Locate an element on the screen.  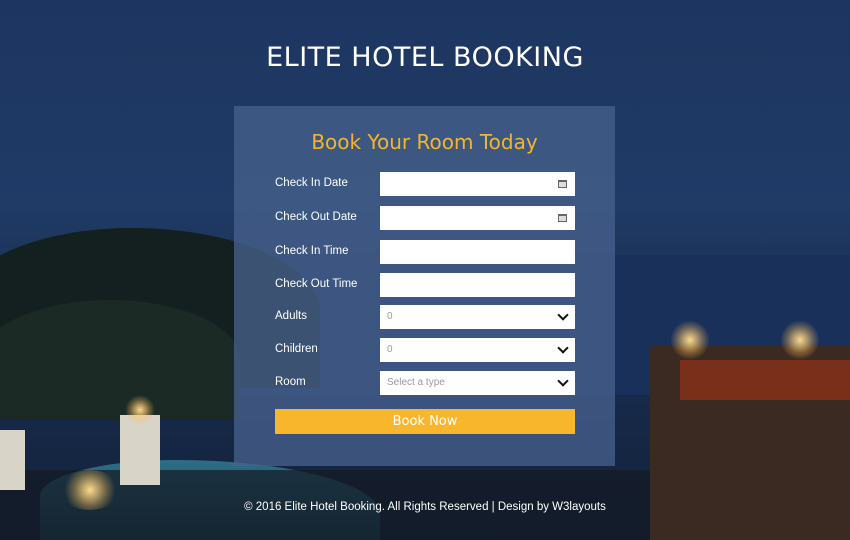
check-in-date-row: Check In Date is located at coordinates (425, 184).